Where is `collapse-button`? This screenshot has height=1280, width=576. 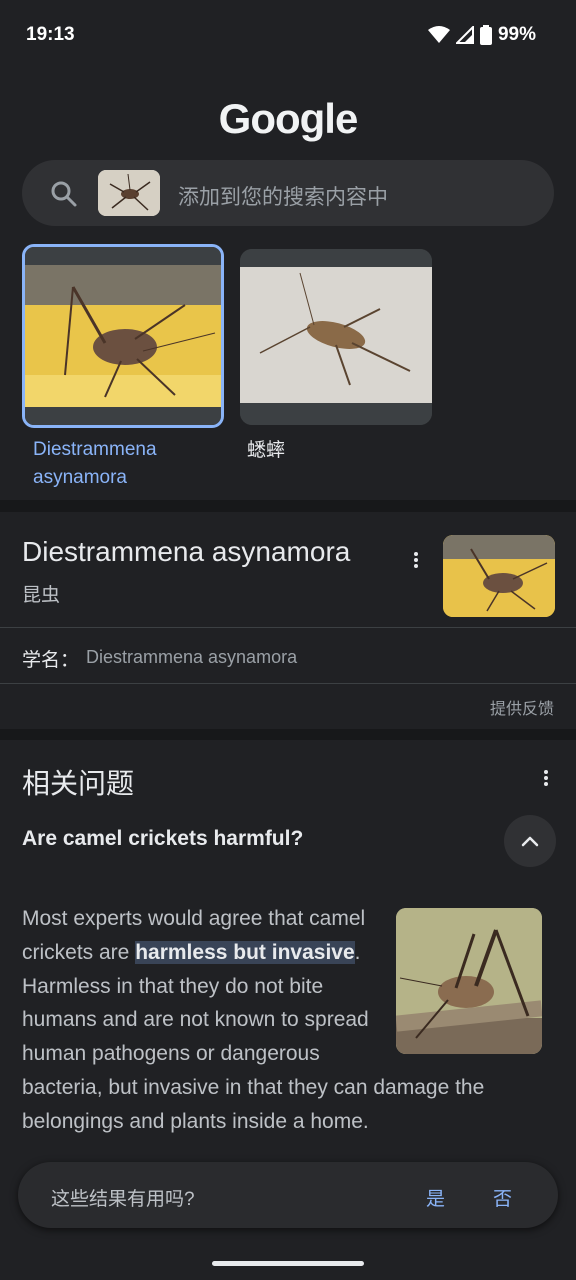 collapse-button is located at coordinates (530, 841).